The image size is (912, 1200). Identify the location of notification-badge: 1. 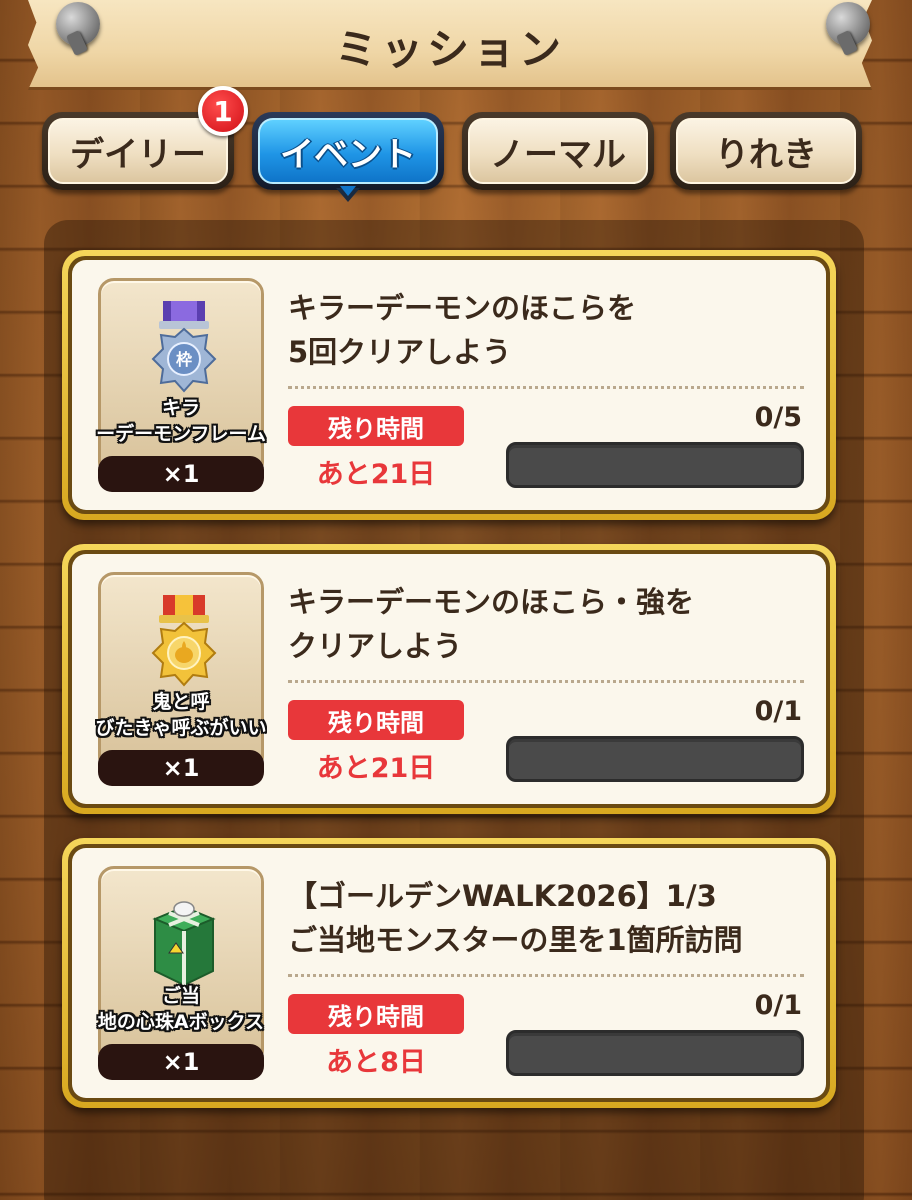
(223, 111).